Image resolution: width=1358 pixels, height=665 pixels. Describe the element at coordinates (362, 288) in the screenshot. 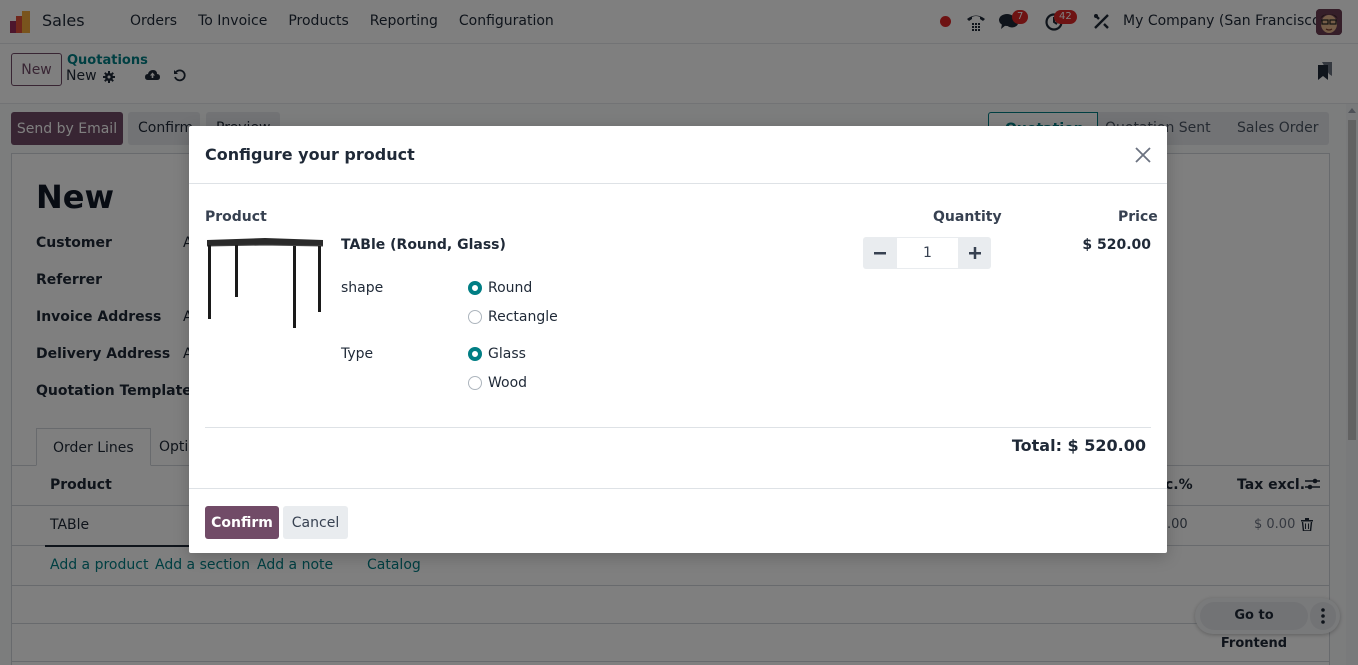

I see `attribute-shape-label: shape` at that location.